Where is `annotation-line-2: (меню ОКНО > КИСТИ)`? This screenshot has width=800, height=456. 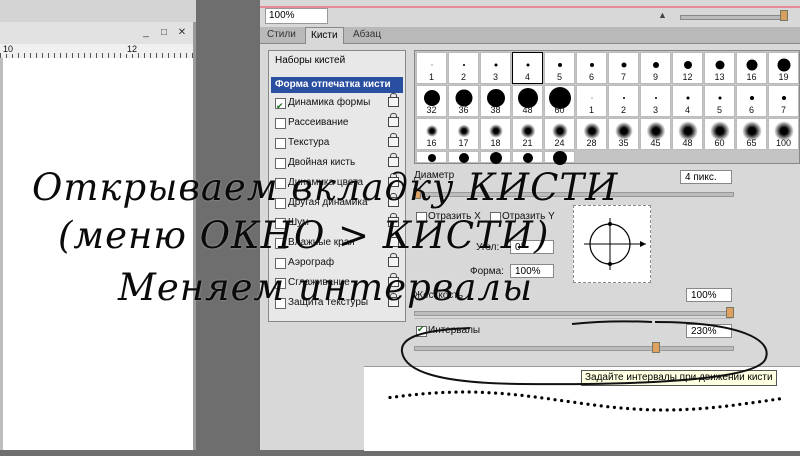
annotation-line-2: (меню ОКНО > КИСТИ) is located at coordinates (304, 235).